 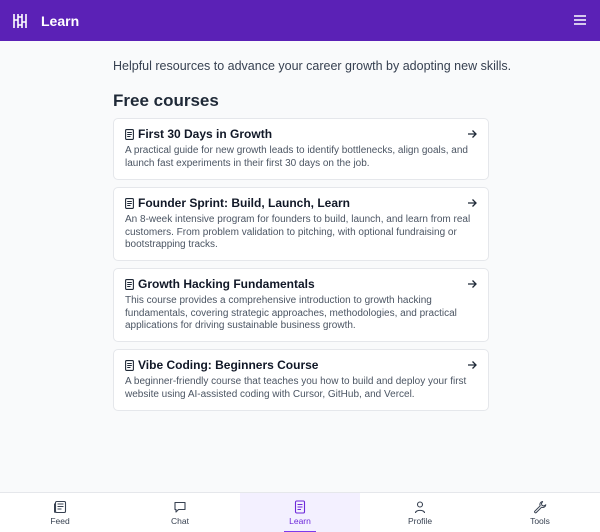 What do you see at coordinates (205, 134) in the screenshot?
I see `course-title: First 30 Days in Growth` at bounding box center [205, 134].